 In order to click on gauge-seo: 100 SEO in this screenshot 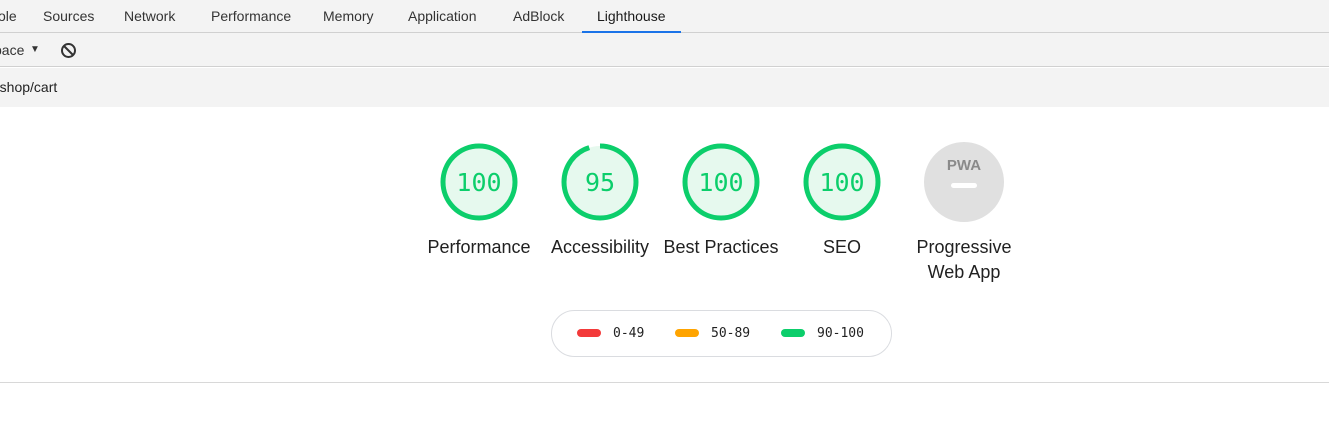, I will do `click(842, 183)`.